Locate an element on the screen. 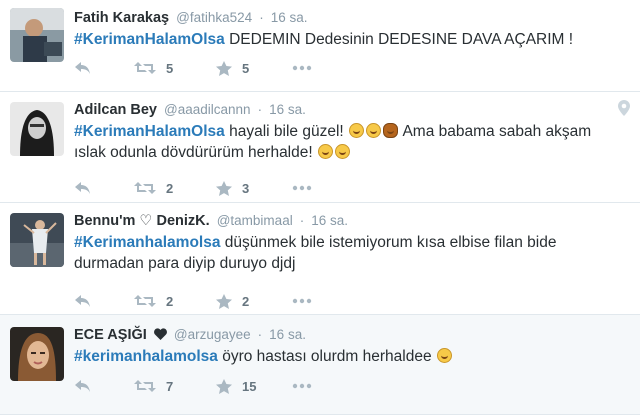 The width and height of the screenshot is (640, 415). fullname: Bennu'm ♡ DenizK. is located at coordinates (142, 221).